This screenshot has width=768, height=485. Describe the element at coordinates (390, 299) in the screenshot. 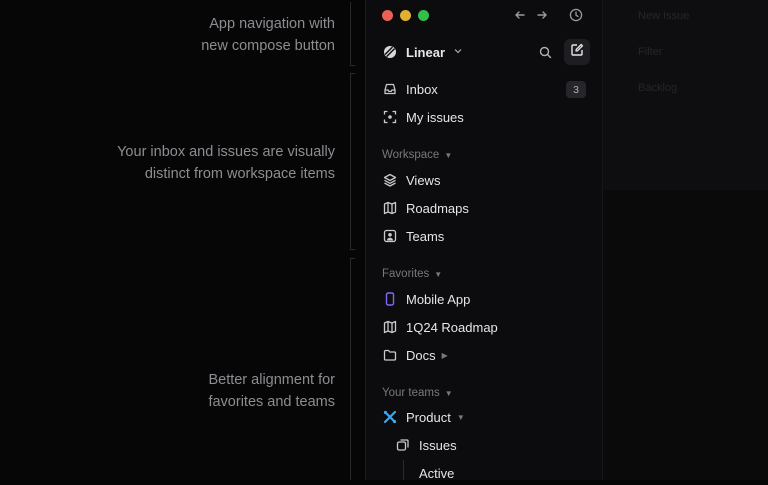

I see `phone-icon` at that location.